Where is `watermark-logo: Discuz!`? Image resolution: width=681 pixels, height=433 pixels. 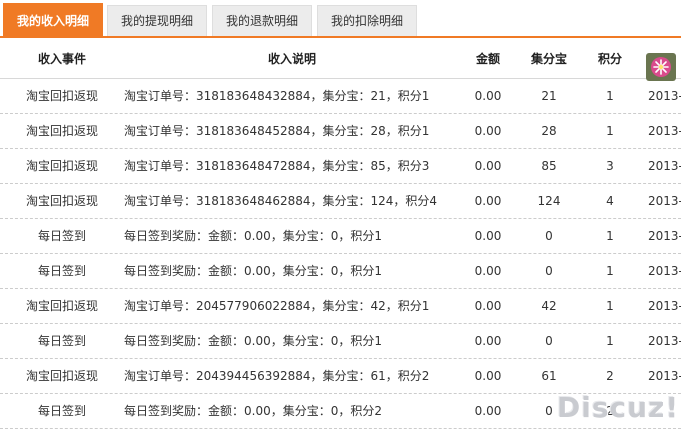 watermark-logo: Discuz! is located at coordinates (618, 407).